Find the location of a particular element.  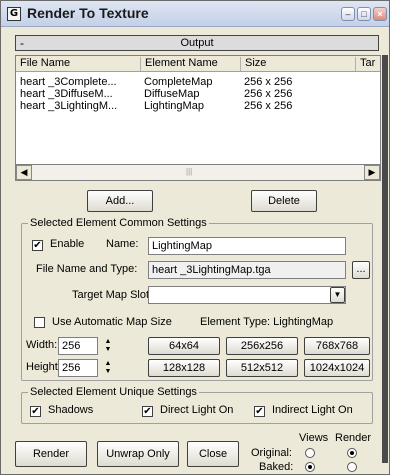

common-settings-title: Selected Element Common Settings is located at coordinates (118, 223).